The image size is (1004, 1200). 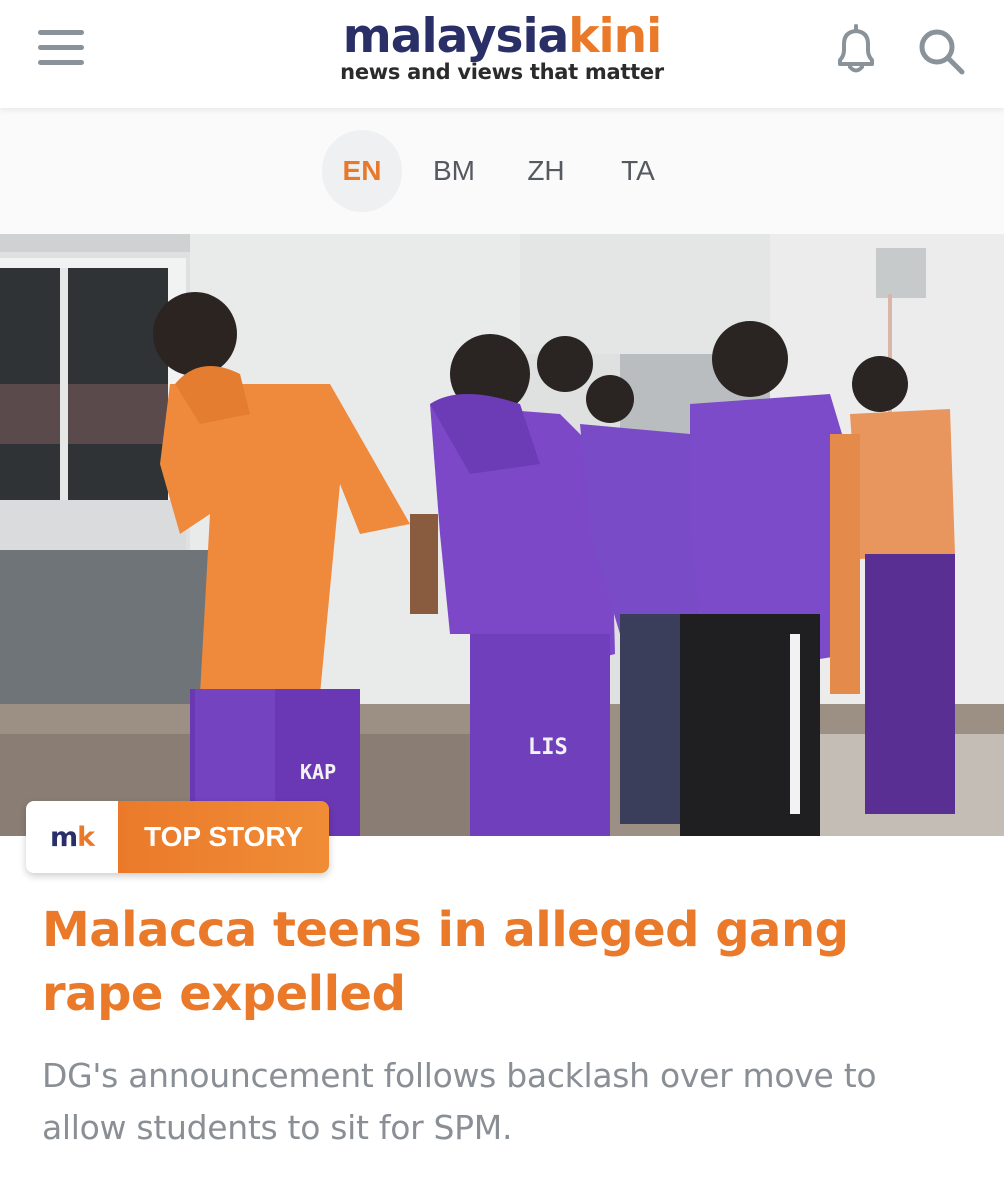 I want to click on tab-language-bm: BM, so click(x=454, y=171).